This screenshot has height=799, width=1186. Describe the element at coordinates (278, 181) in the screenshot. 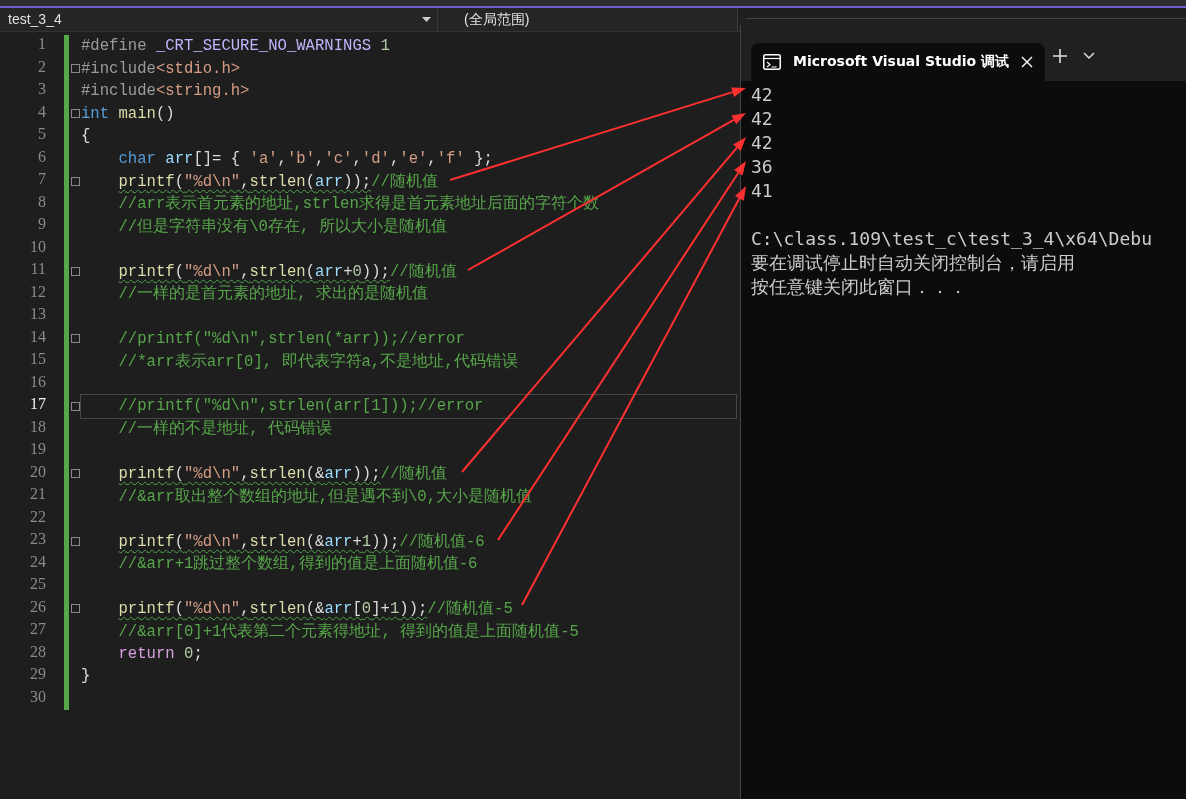

I see `code-line: printf("%d\n",strlen(arr));//随机值` at that location.